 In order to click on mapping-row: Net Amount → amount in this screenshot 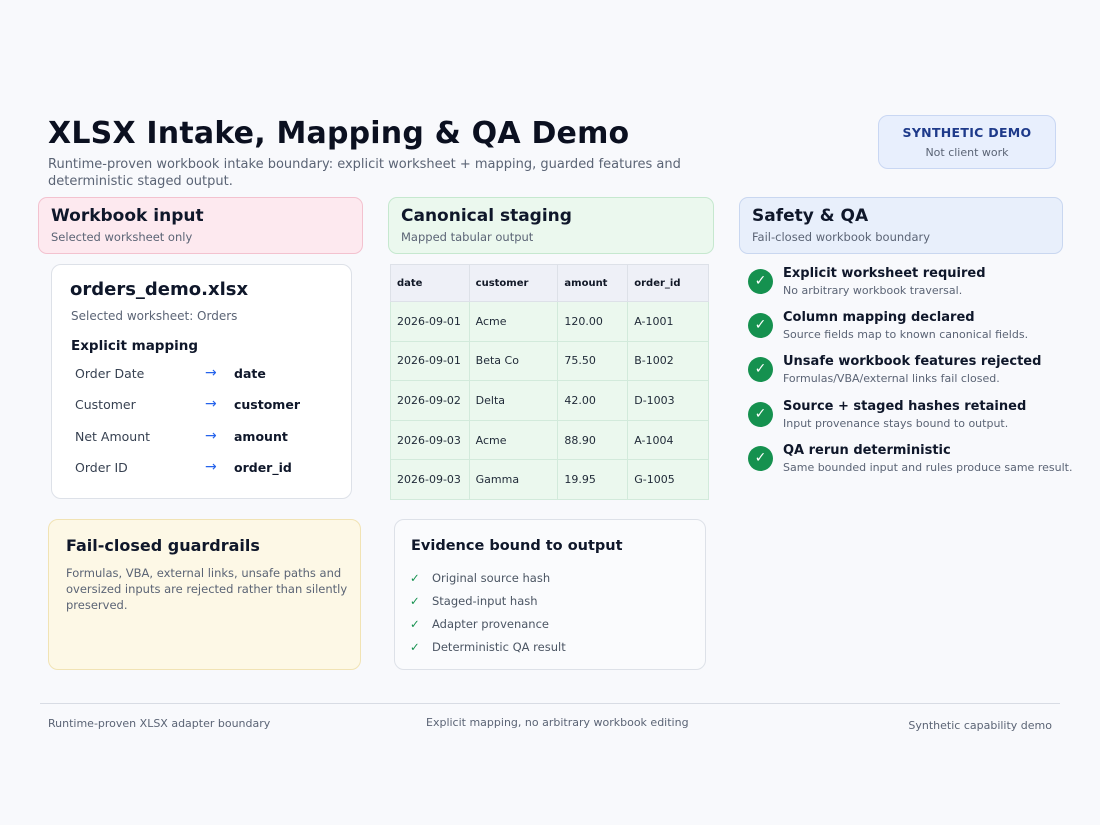, I will do `click(205, 438)`.